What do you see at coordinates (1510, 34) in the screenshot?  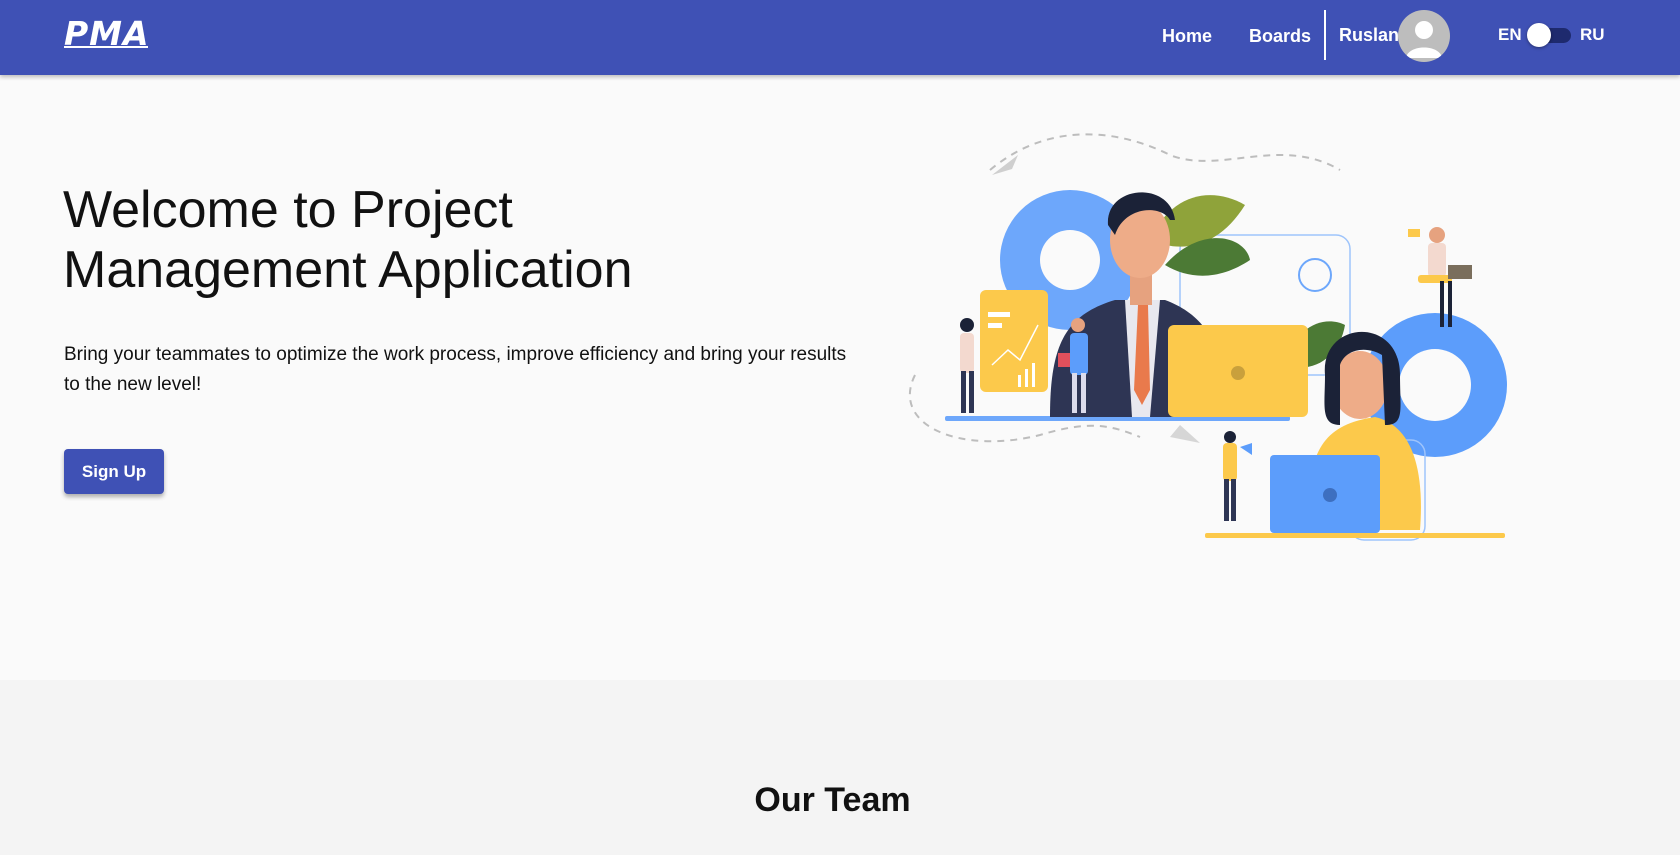 I see `language-en-label: EN` at bounding box center [1510, 34].